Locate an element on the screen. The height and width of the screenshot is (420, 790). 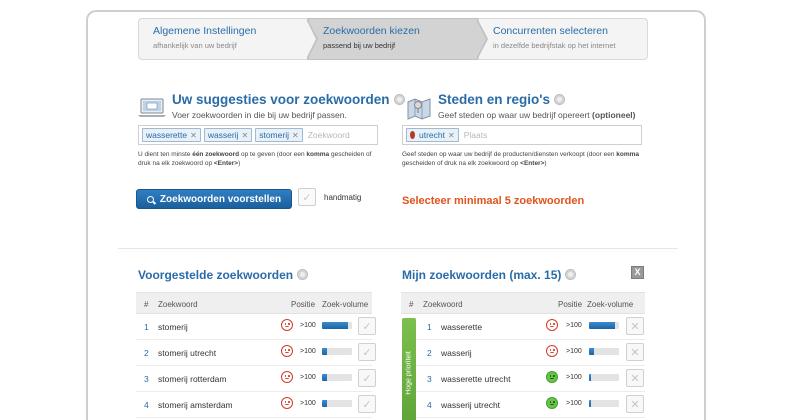
button-label: Zoekwoorden voorstellen is located at coordinates (220, 199).